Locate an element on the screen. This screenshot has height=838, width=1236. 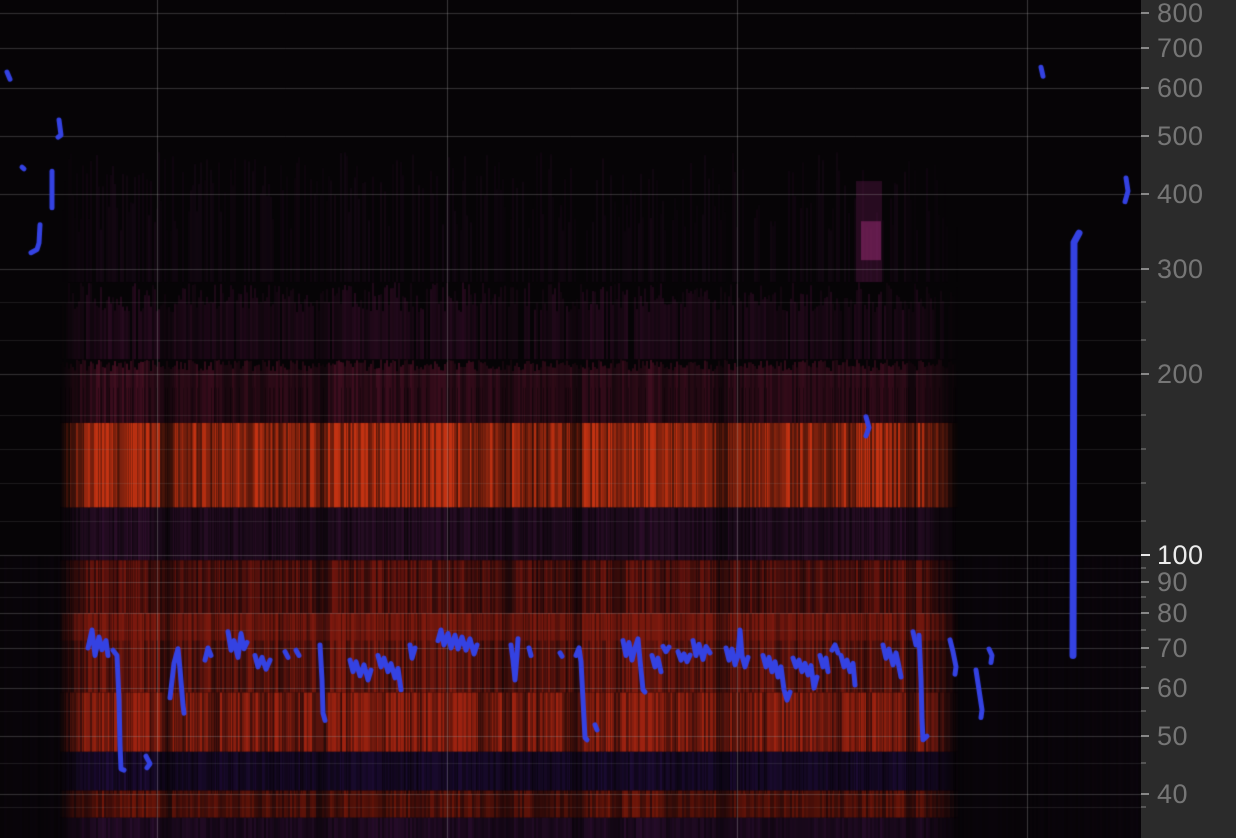
freq-tick-label-800: 800 is located at coordinates (1180, 14).